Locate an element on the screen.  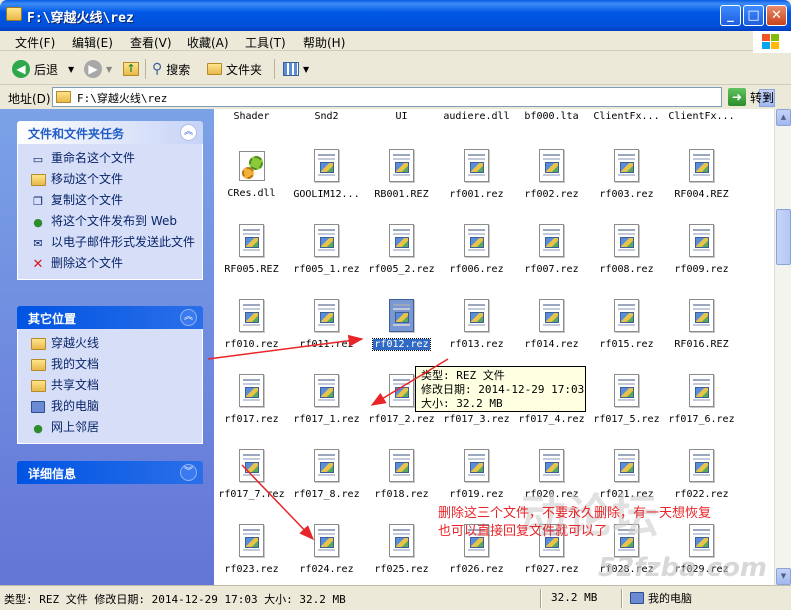
file-item: UI is located at coordinates (401, 115).